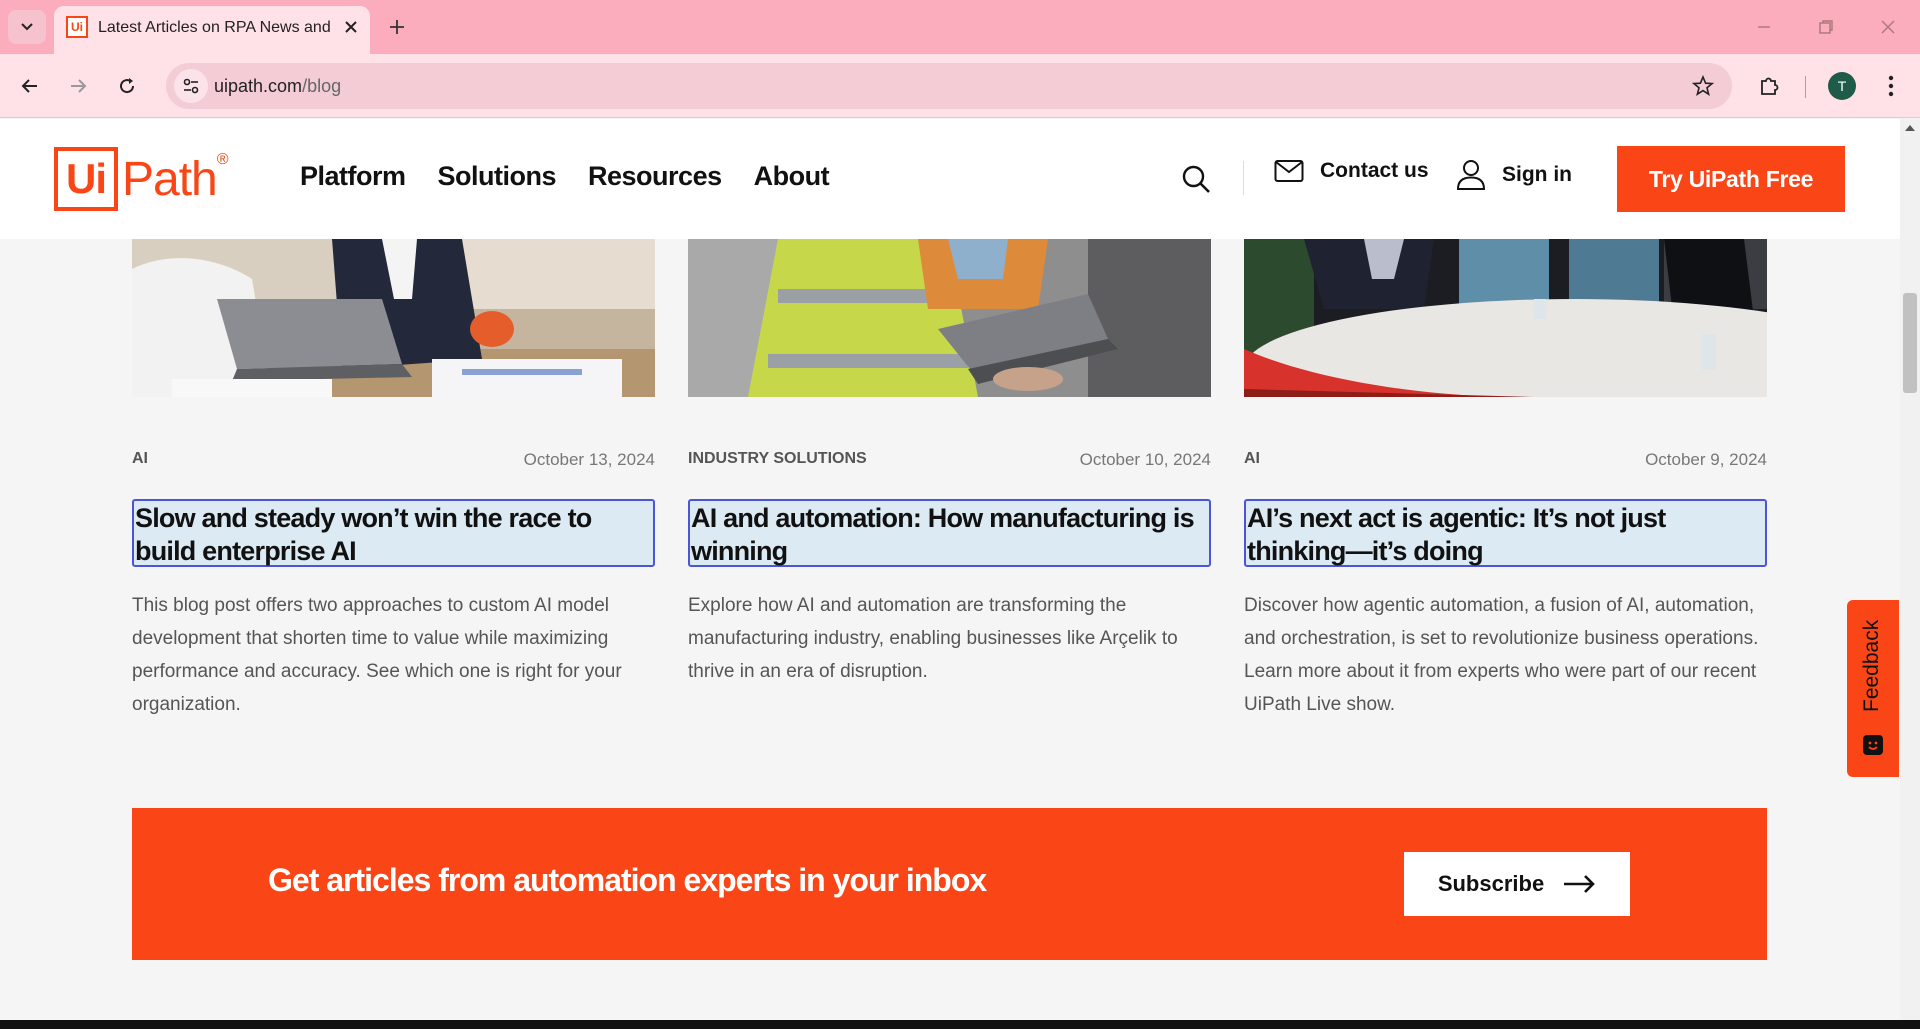 This screenshot has height=1029, width=1920. What do you see at coordinates (949, 318) in the screenshot?
I see `article-image-factory` at bounding box center [949, 318].